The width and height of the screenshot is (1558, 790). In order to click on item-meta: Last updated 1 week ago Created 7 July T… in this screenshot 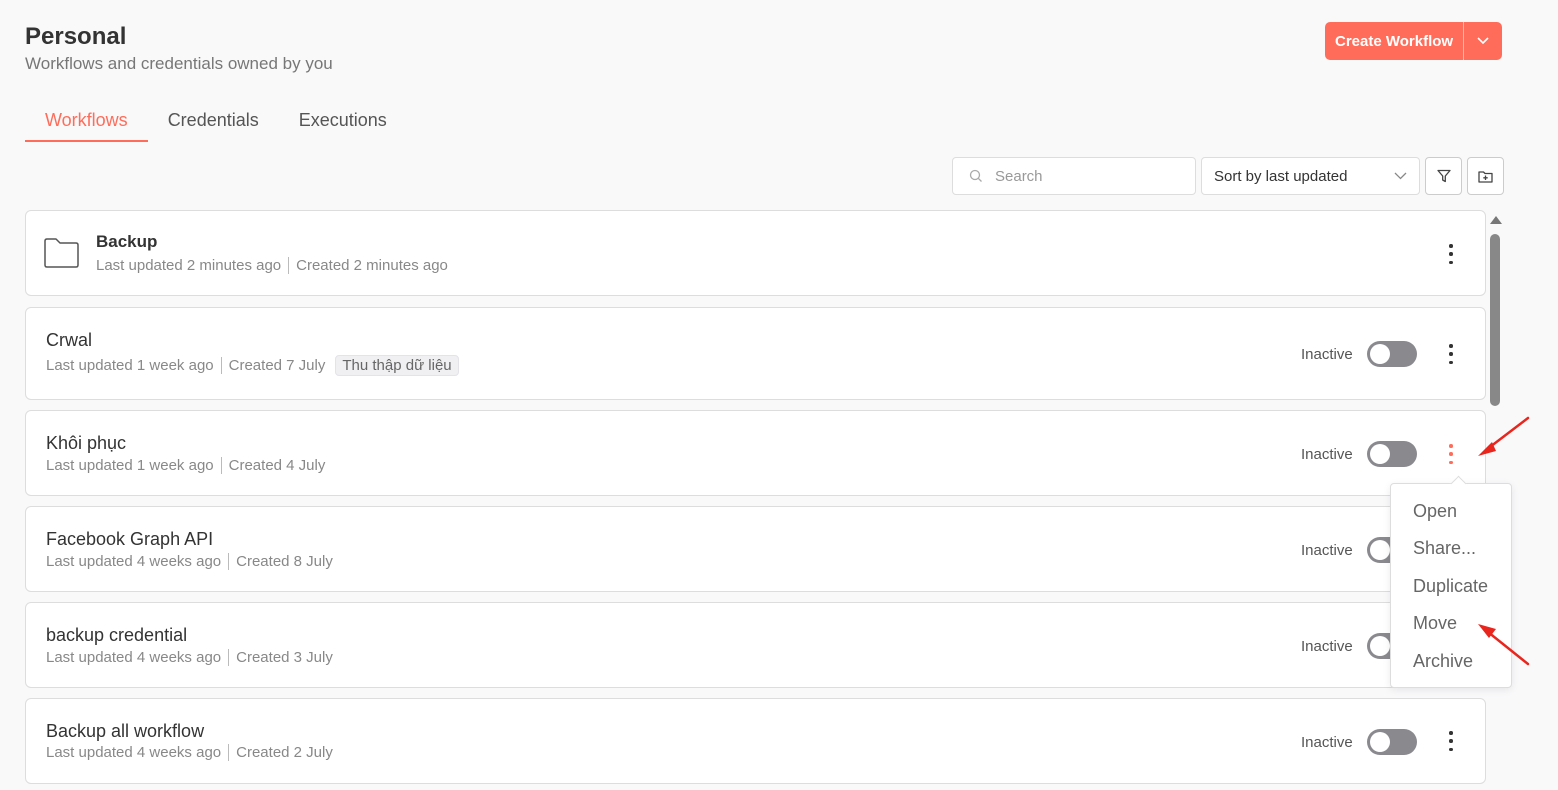, I will do `click(252, 365)`.